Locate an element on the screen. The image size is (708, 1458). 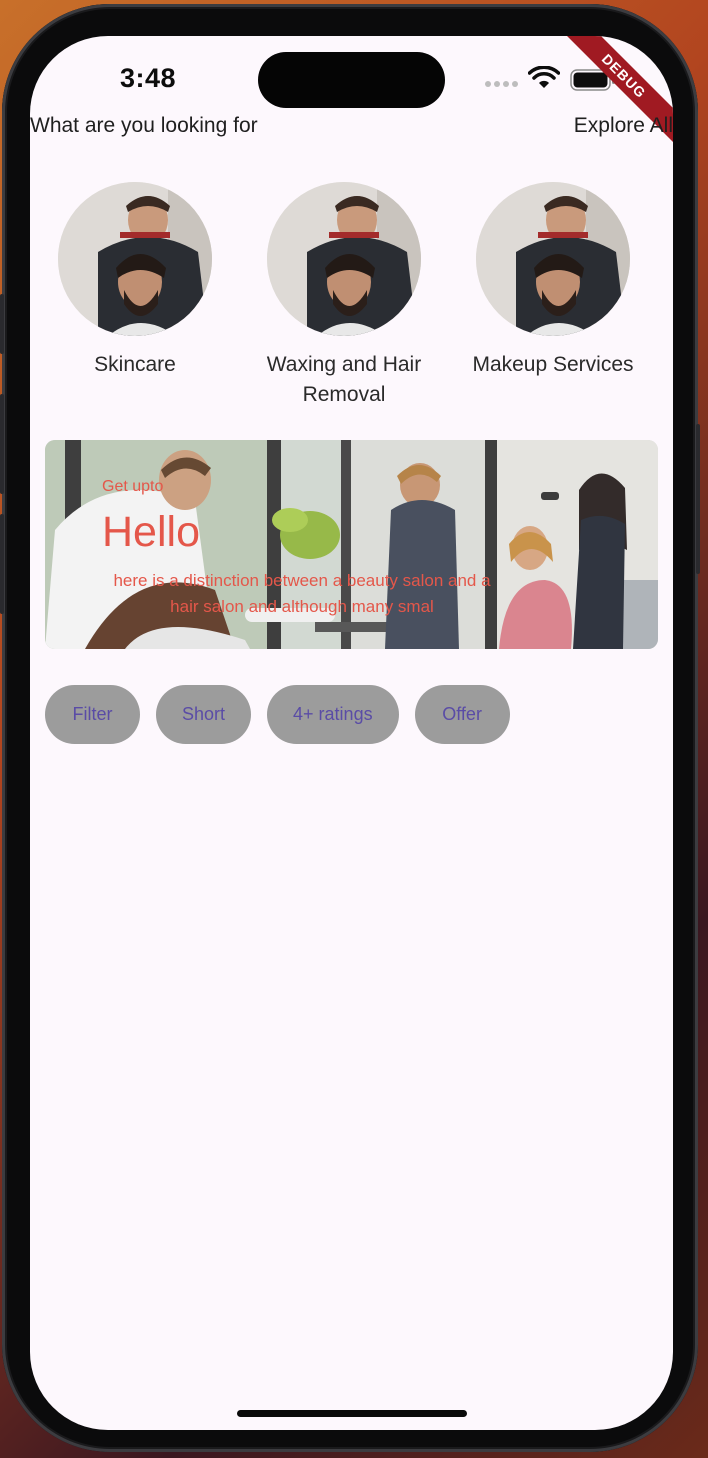
filter-chip-row: Filter Short 4+ ratings Offer is located at coordinates (277, 714).